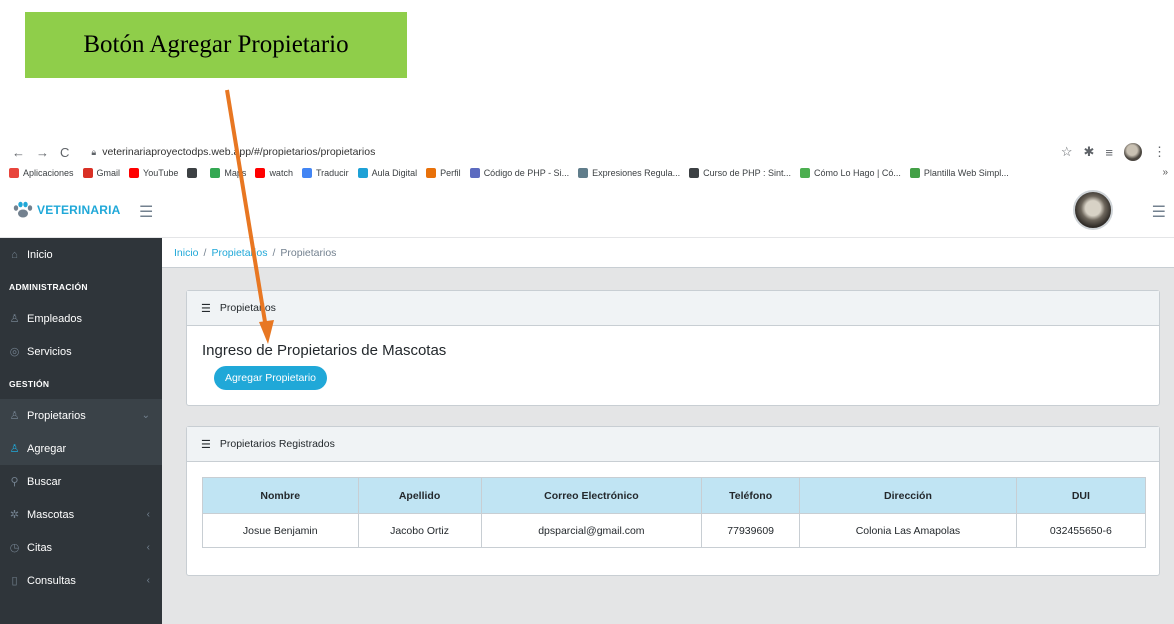  Describe the element at coordinates (186, 253) in the screenshot. I see `breadcrumb-home: Inicio` at that location.